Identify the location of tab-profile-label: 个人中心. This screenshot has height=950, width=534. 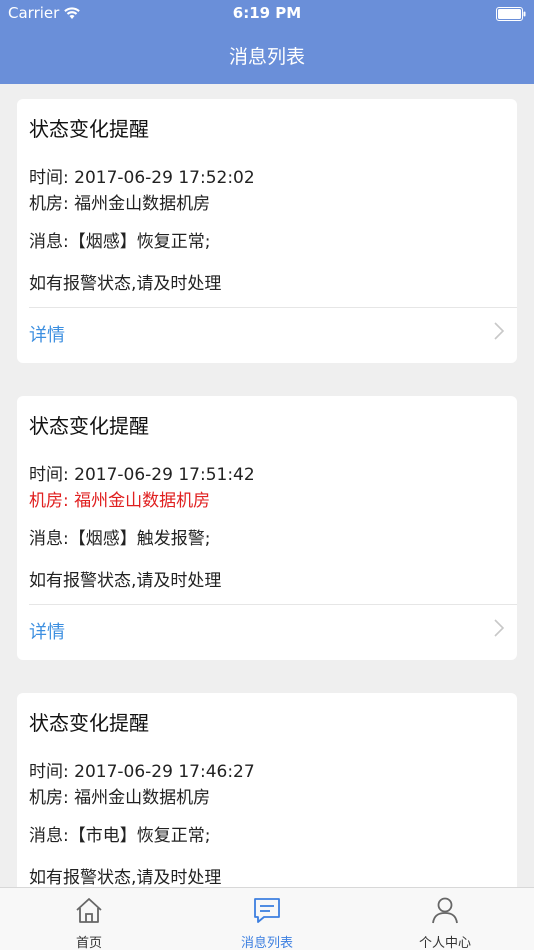
(444, 943).